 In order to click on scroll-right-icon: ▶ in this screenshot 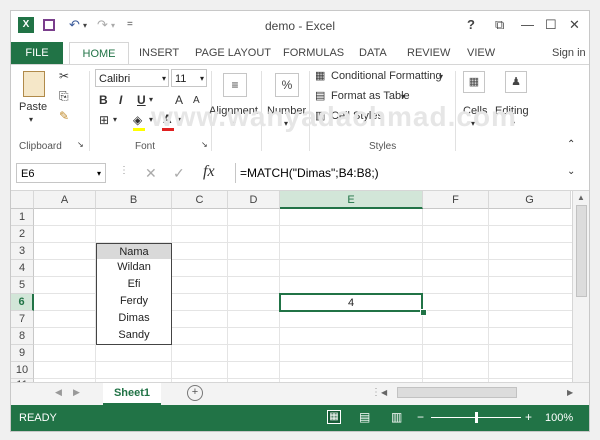, I will do `click(570, 392)`.